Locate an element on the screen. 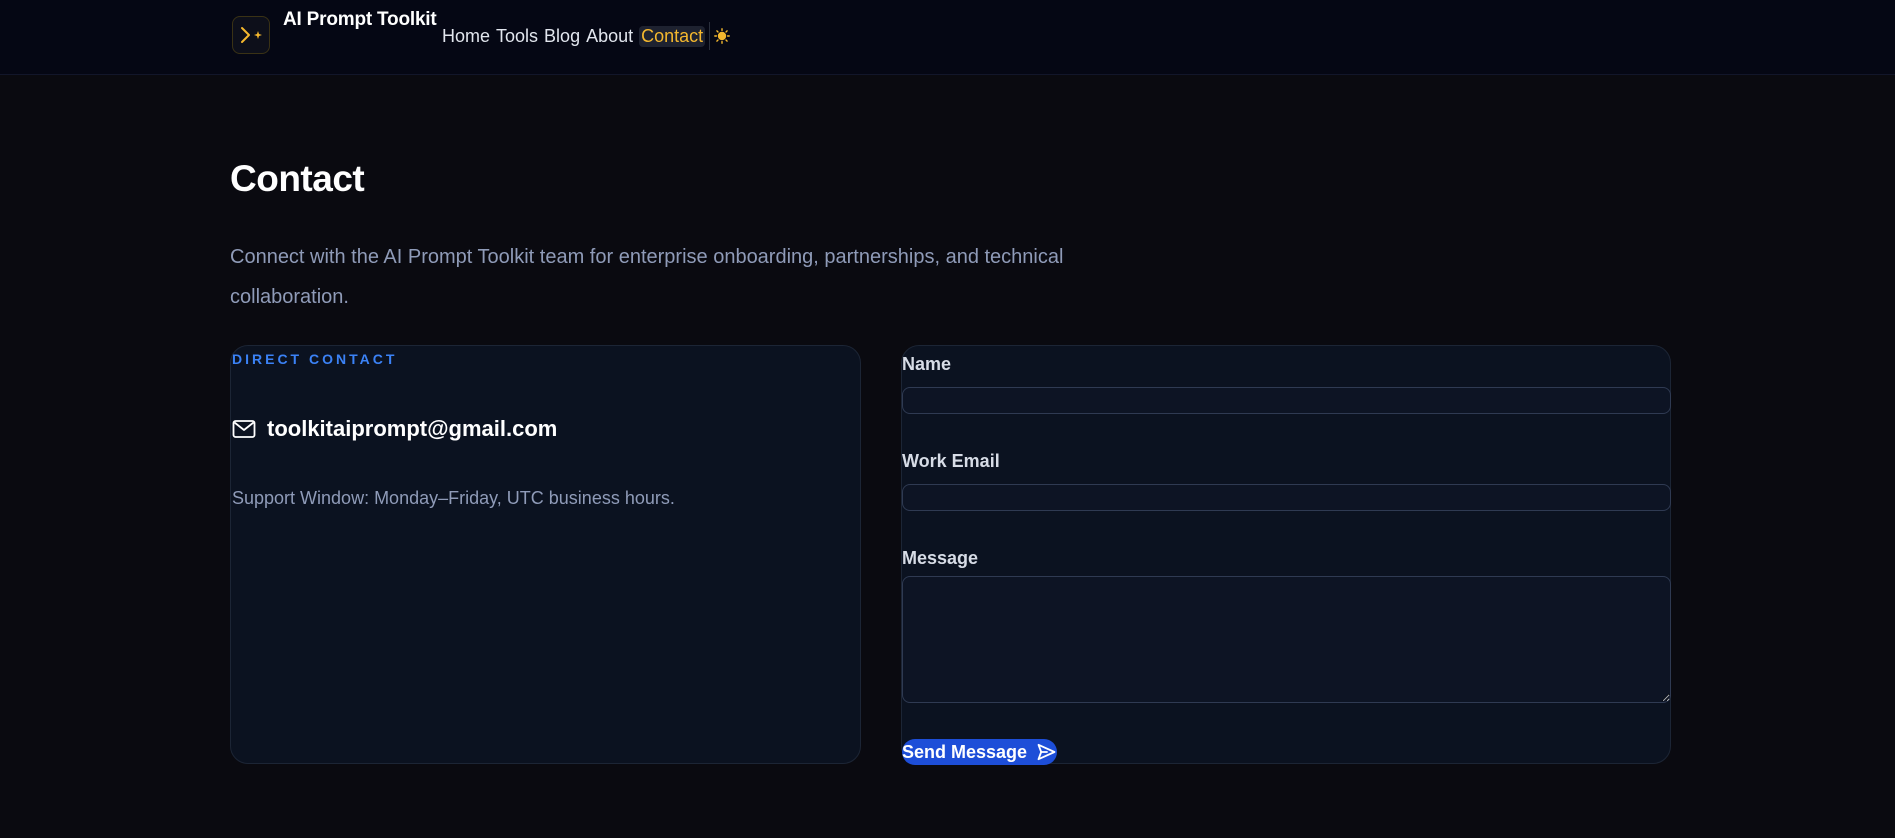 Image resolution: width=1895 pixels, height=838 pixels. direct-contact-eyebrow: DIRECT CONTACT is located at coordinates (315, 359).